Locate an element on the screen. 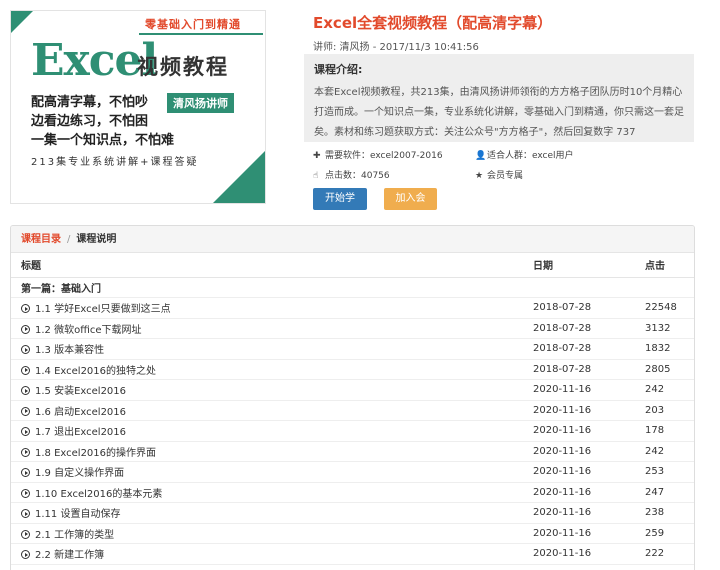  fact-member-text: 会员专属 is located at coordinates (505, 176).